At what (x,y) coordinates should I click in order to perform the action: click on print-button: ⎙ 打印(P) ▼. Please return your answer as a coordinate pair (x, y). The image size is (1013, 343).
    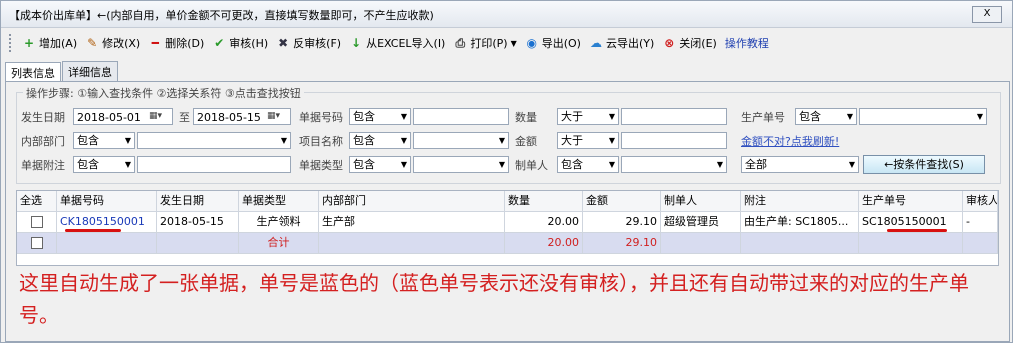
    Looking at the image, I should click on (485, 43).